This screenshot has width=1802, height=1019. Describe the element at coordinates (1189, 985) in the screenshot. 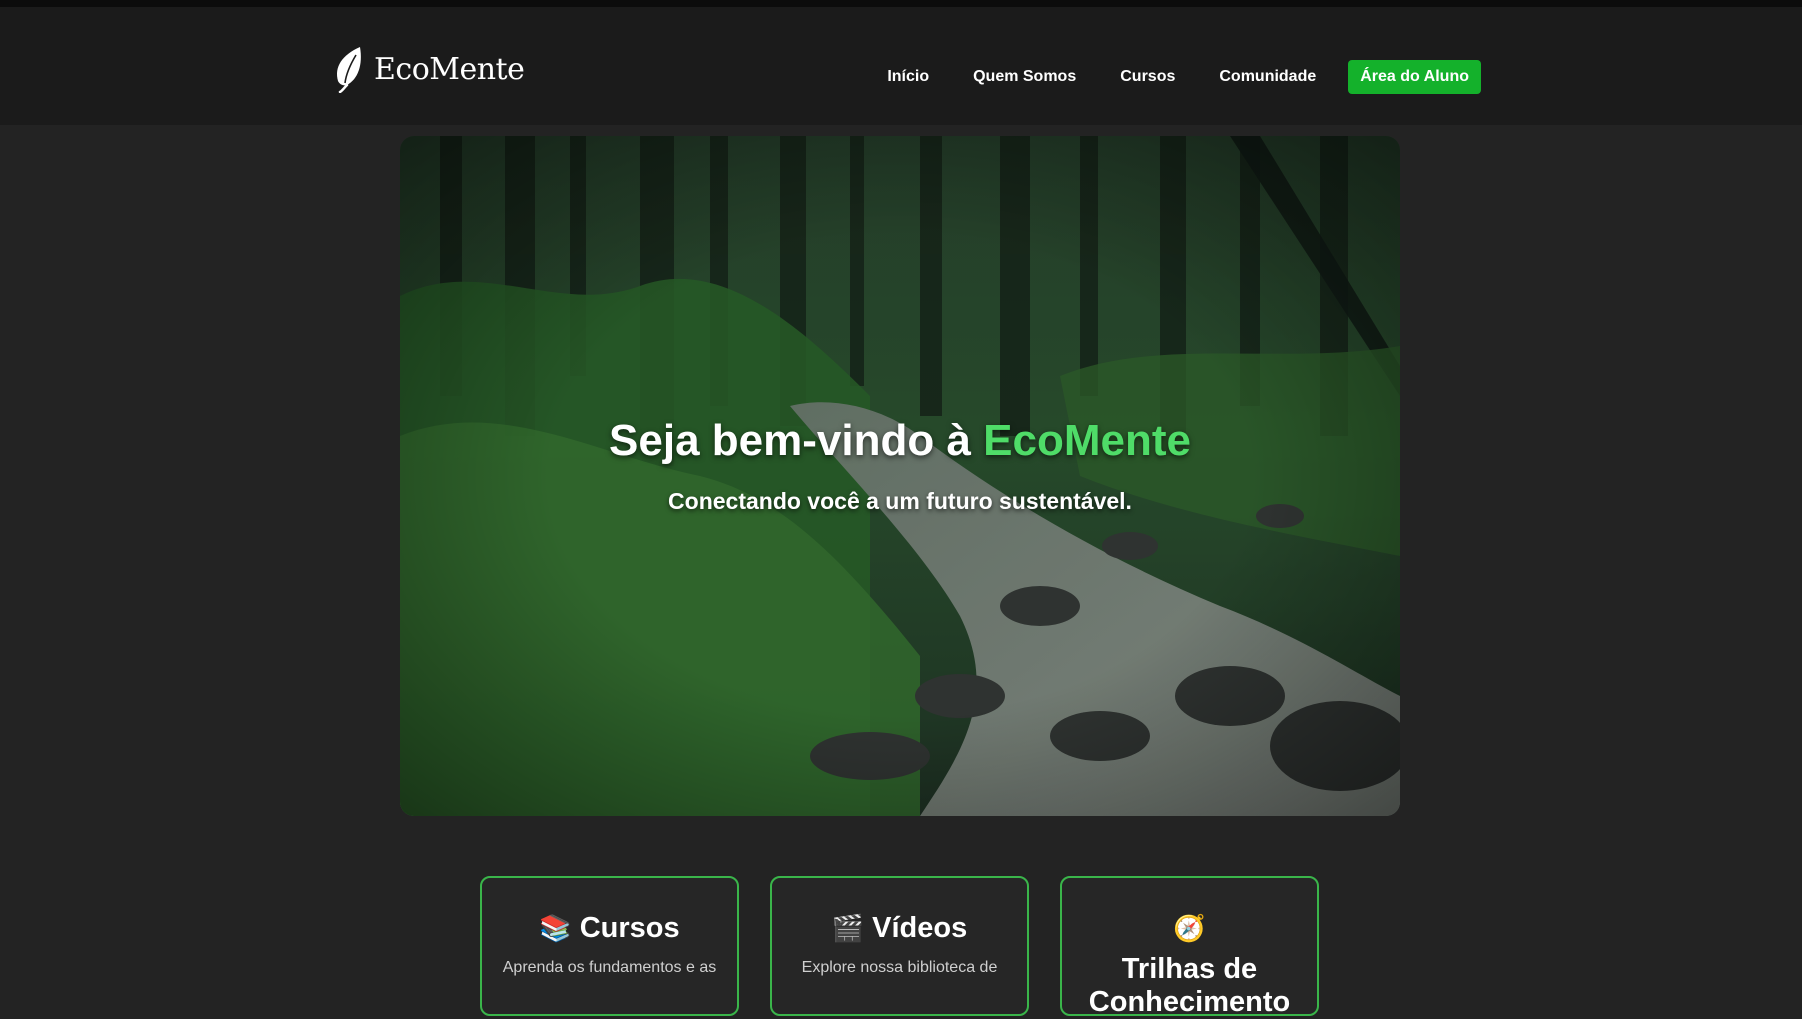

I see `card-title-text: Trilhas de Conhecimento` at that location.